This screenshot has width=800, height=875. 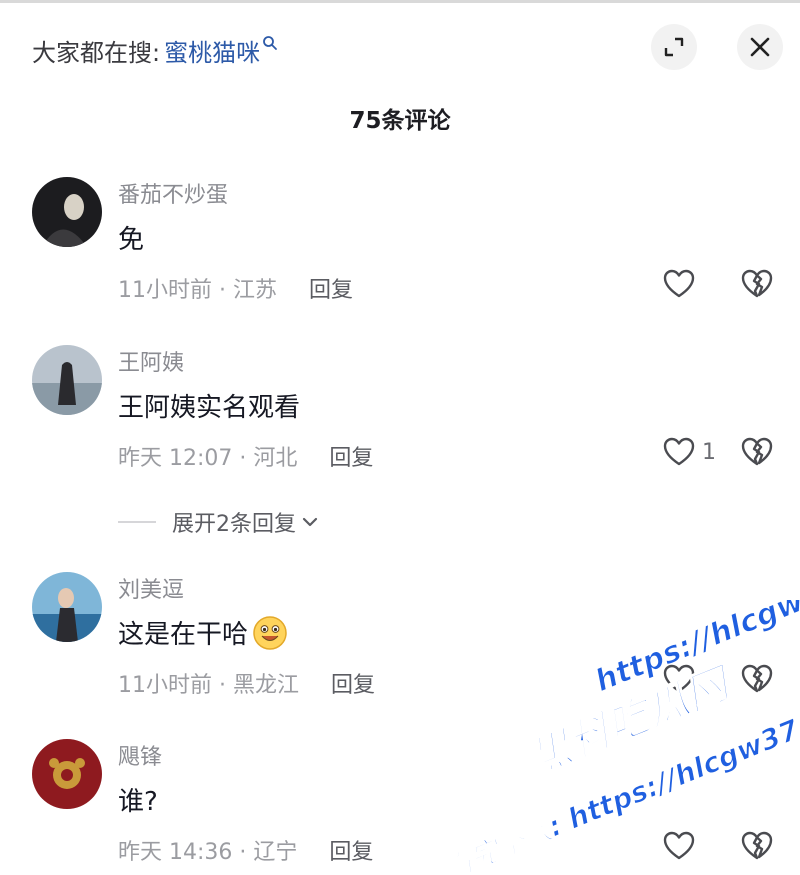 I want to click on like-button: 1, so click(x=689, y=452).